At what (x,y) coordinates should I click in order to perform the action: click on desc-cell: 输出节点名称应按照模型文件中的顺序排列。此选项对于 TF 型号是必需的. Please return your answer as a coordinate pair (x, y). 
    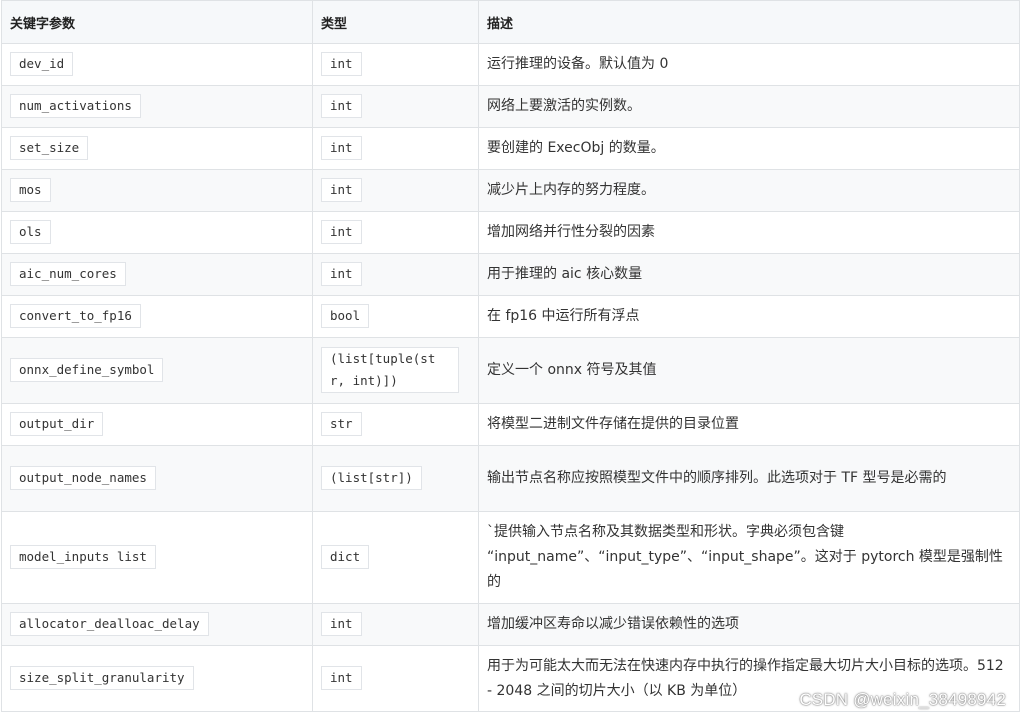
    Looking at the image, I should click on (749, 478).